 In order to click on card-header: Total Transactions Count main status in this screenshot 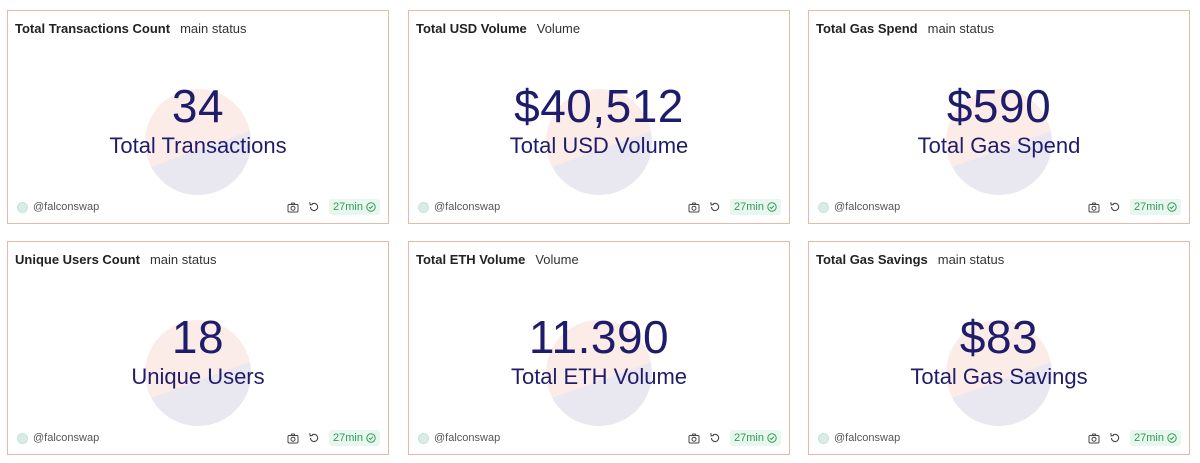, I will do `click(198, 28)`.